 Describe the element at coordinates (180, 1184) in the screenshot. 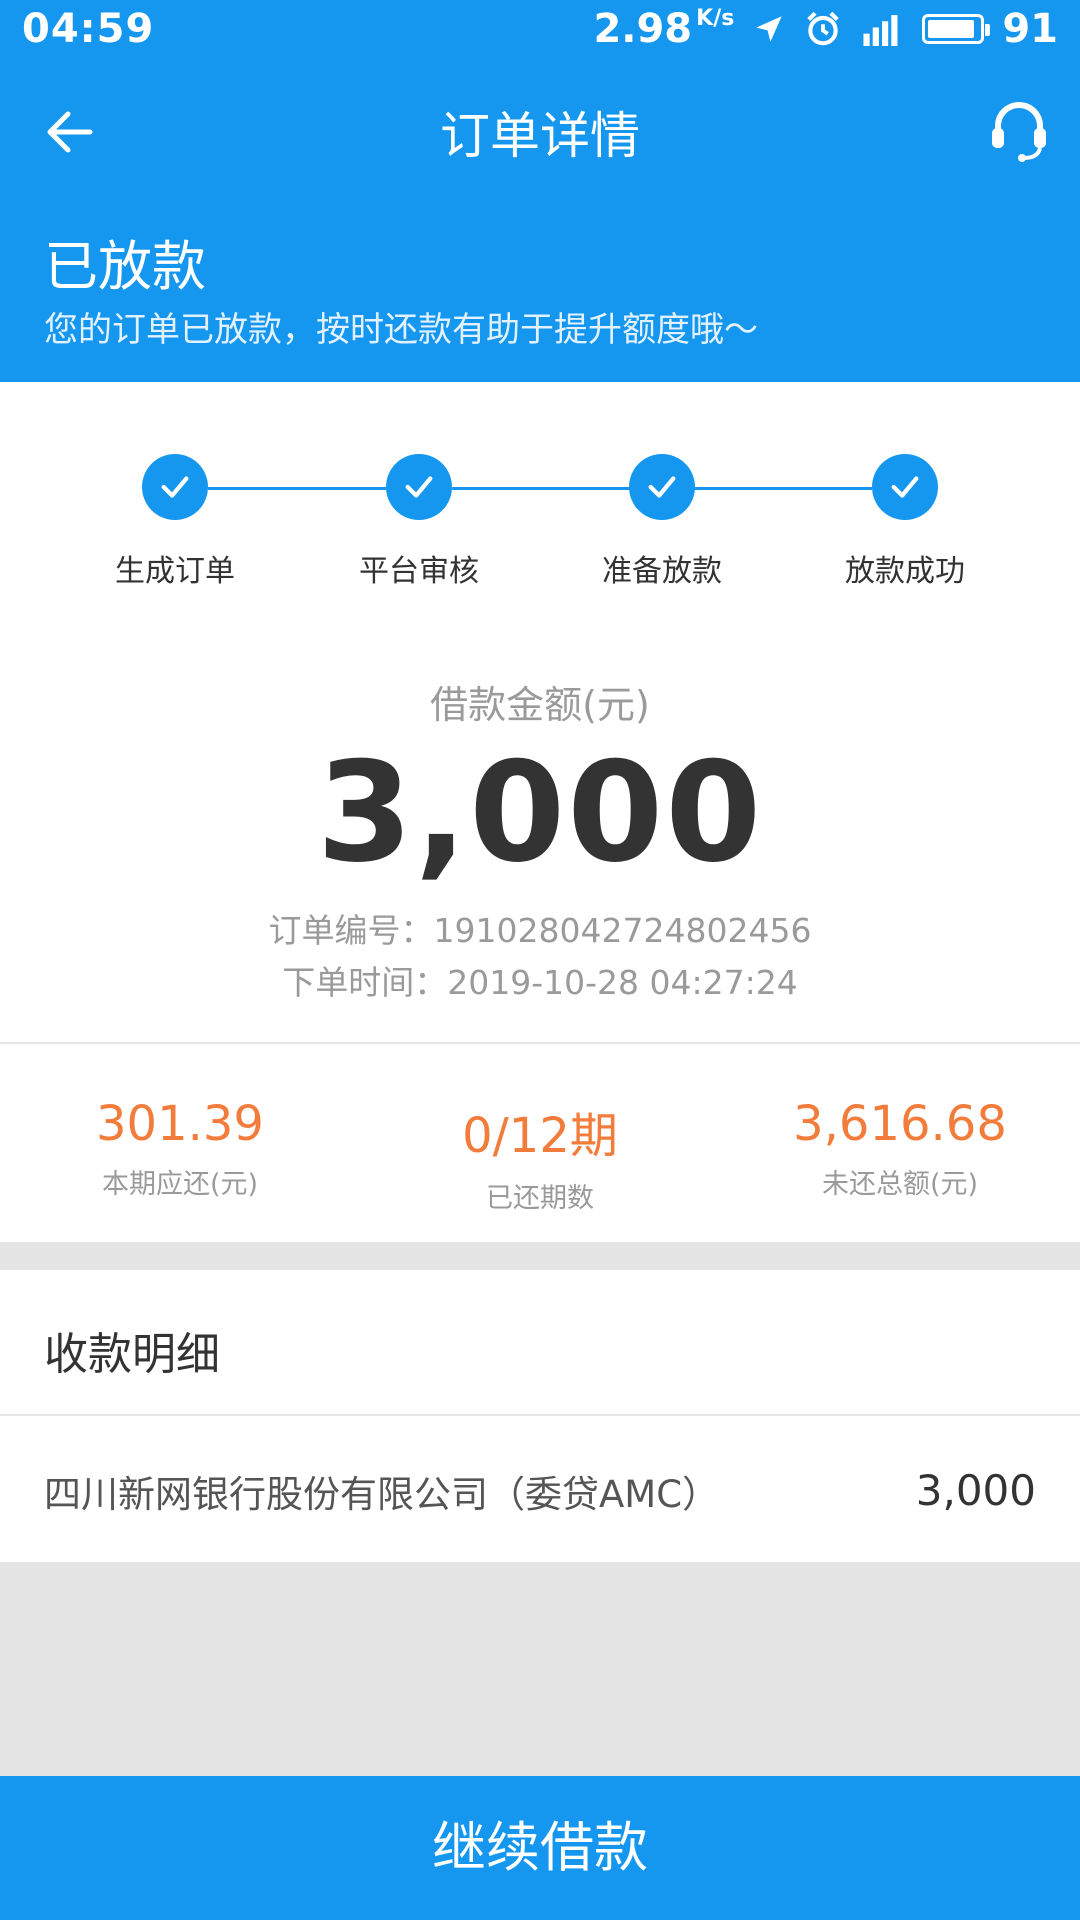

I see `stat-label: 本期应还(元)` at that location.